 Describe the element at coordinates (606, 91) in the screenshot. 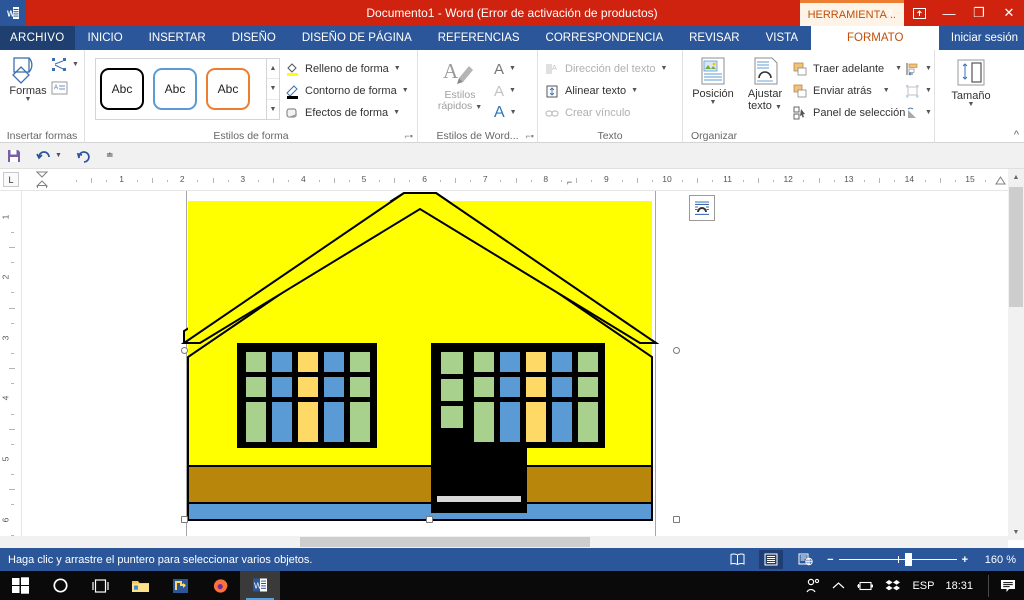

I see `align-text-button: Alinear texto ▼` at that location.